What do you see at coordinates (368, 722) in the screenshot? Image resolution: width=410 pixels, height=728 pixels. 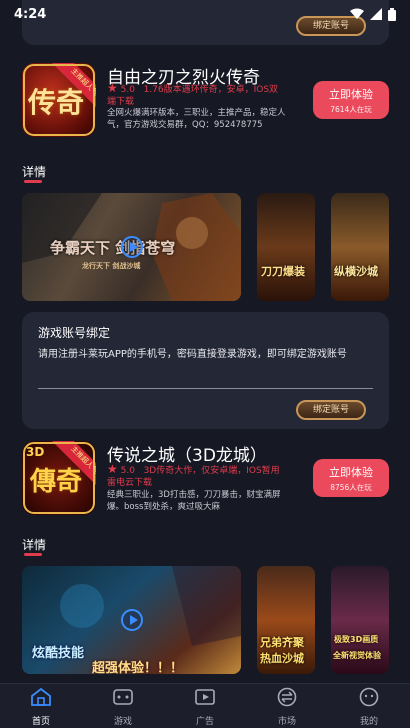 I see `tab-label: 我的` at bounding box center [368, 722].